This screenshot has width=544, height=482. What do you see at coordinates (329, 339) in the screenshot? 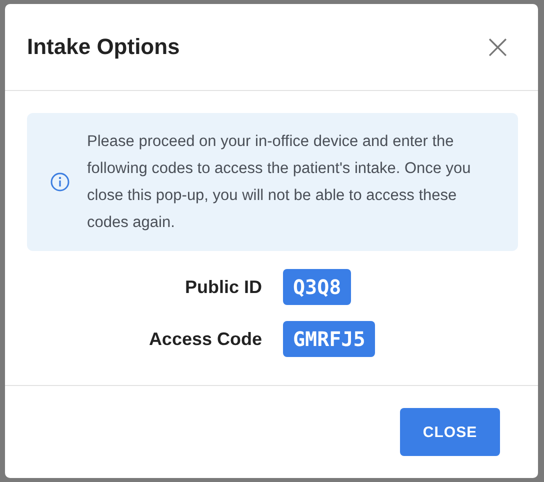
I see `code-value: GMRFJ5` at bounding box center [329, 339].